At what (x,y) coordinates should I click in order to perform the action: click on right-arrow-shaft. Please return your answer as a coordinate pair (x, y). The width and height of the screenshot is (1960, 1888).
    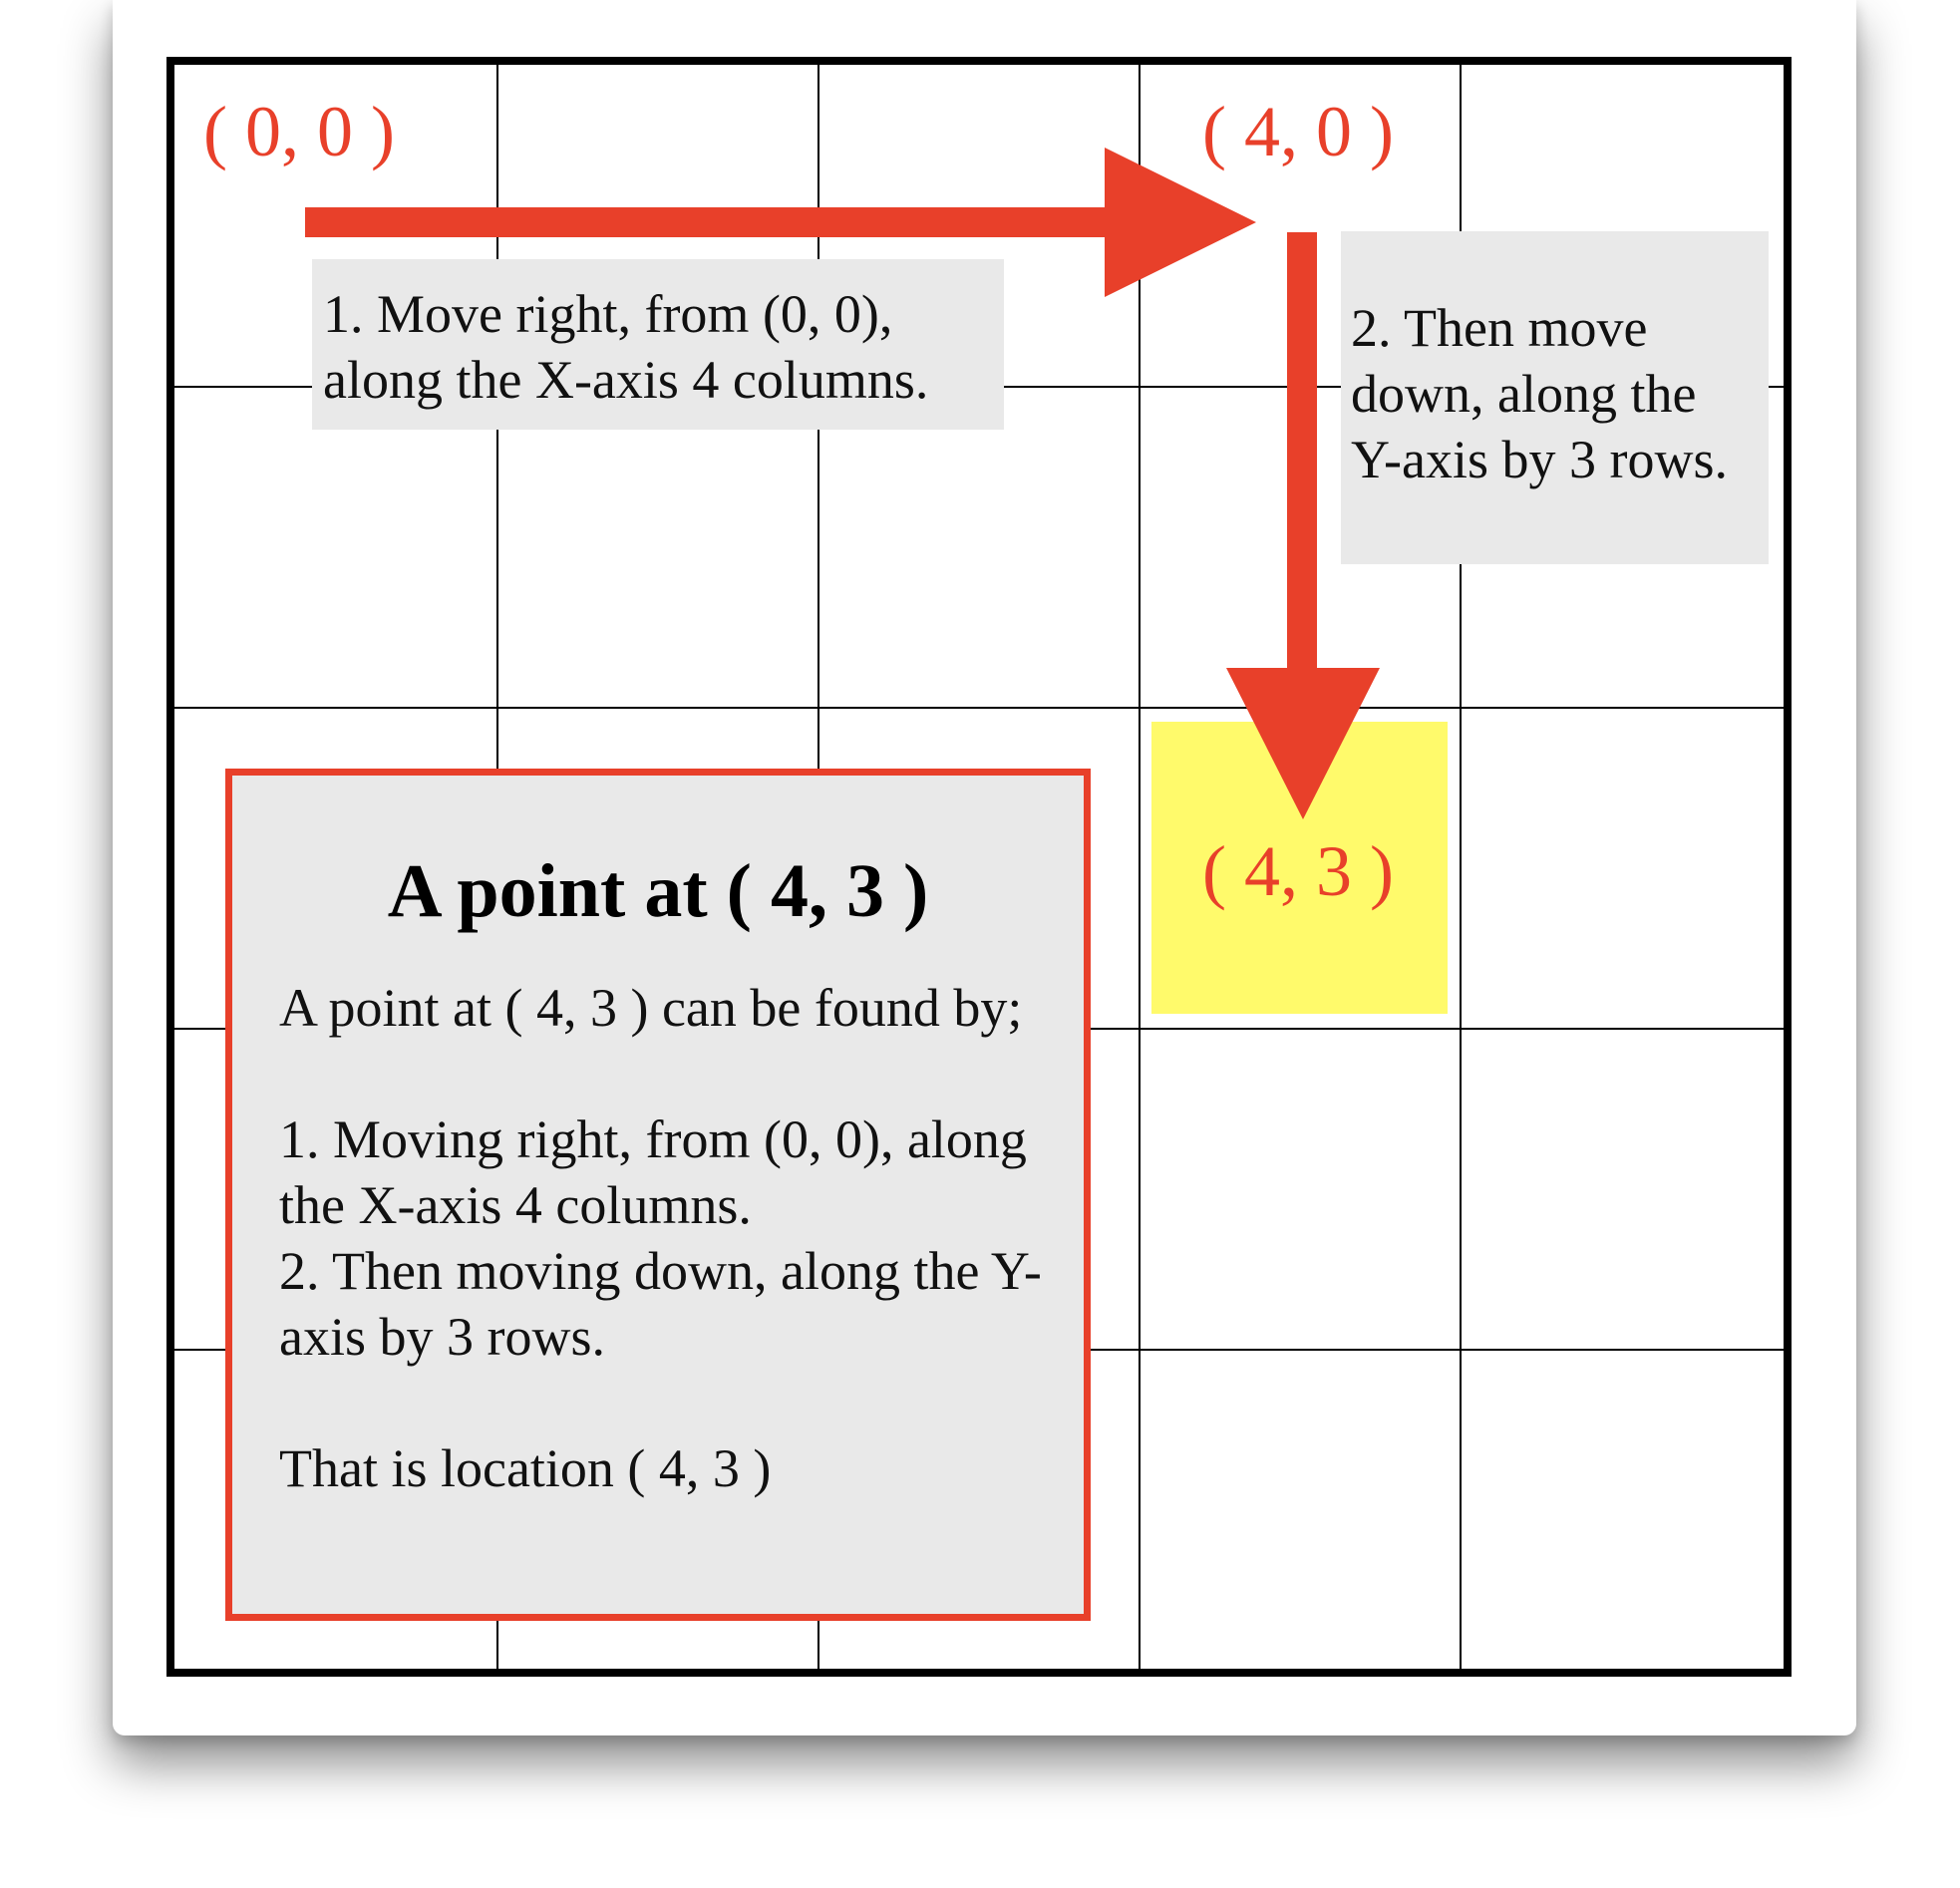
    Looking at the image, I should click on (707, 222).